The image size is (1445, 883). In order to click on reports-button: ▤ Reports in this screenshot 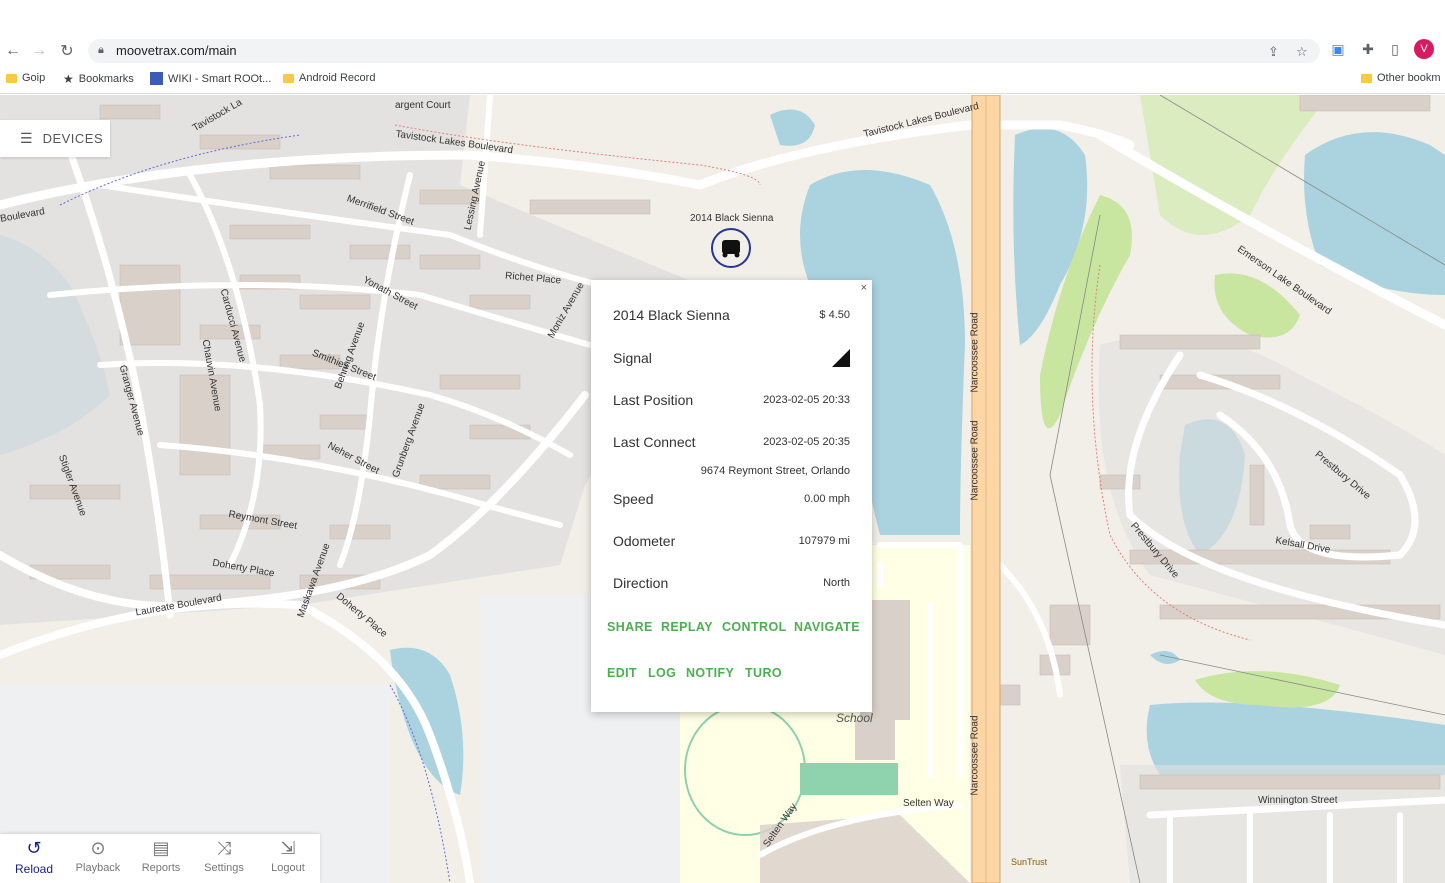, I will do `click(161, 856)`.